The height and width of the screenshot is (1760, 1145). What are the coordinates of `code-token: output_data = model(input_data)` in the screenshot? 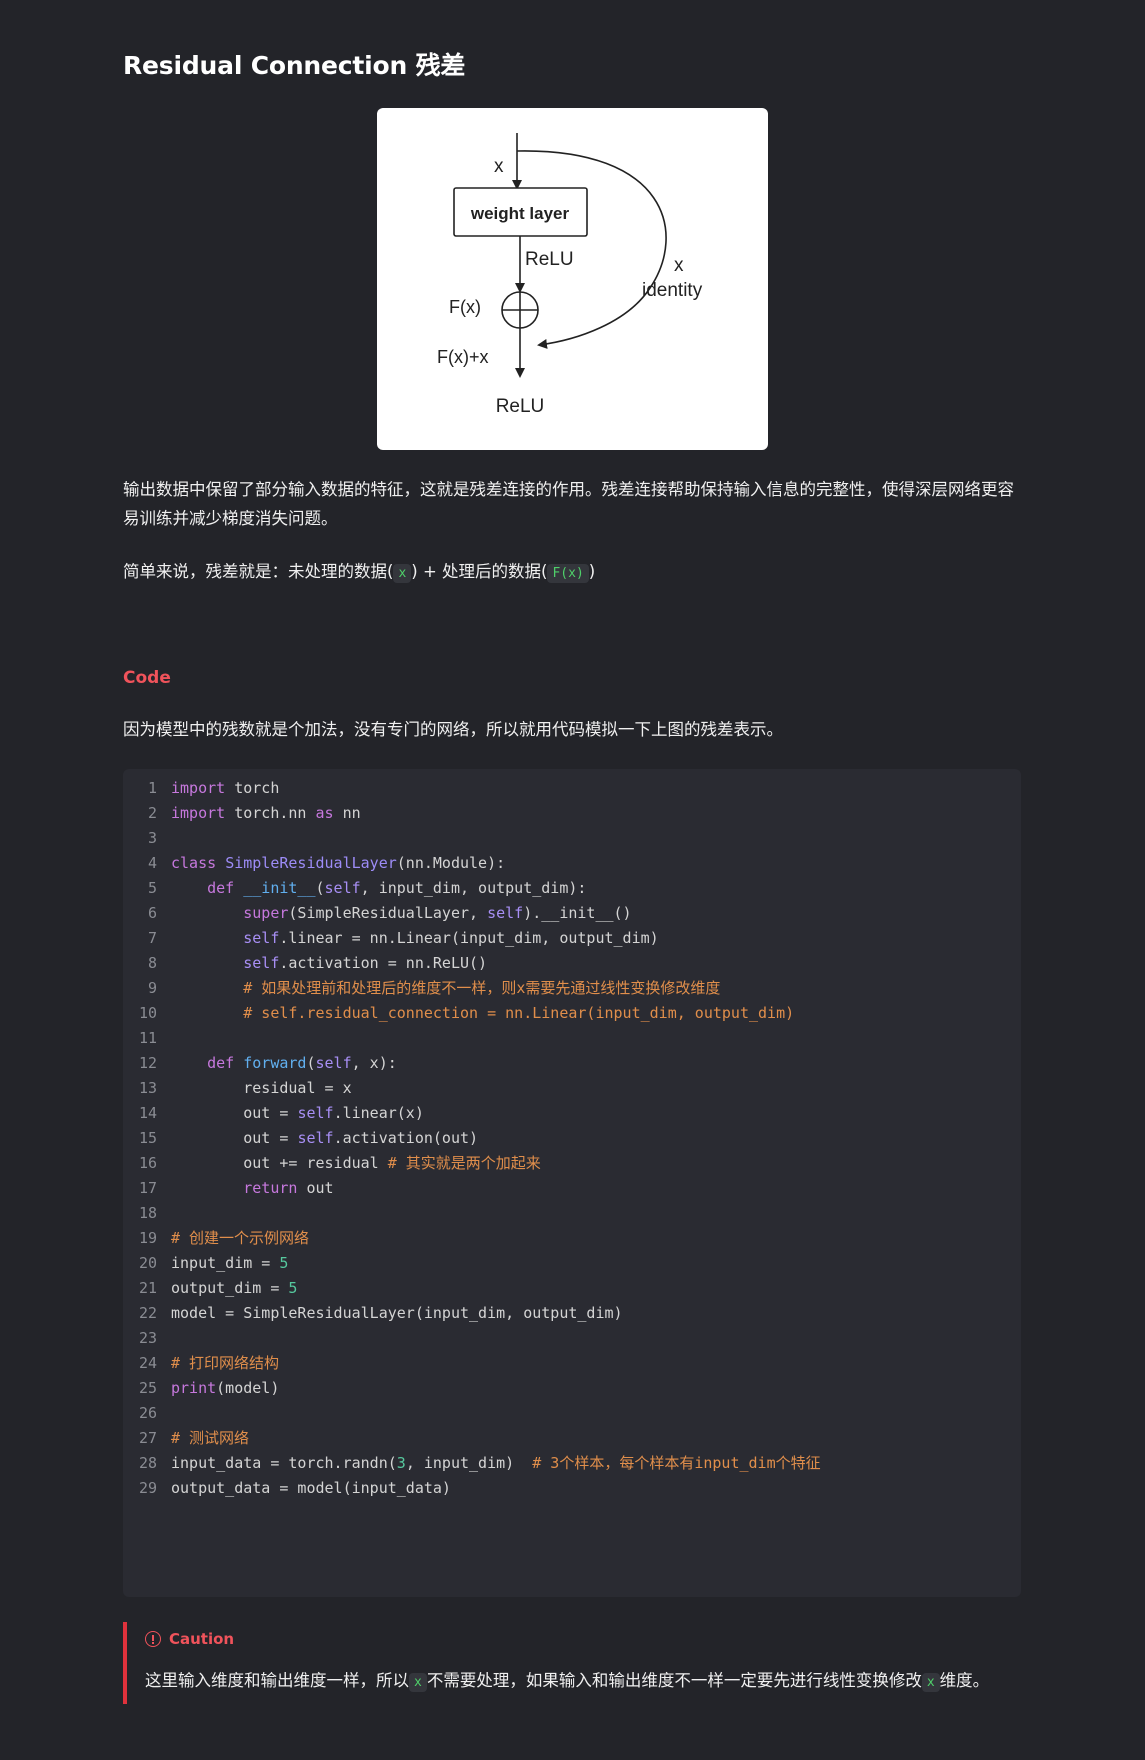 It's located at (311, 1488).